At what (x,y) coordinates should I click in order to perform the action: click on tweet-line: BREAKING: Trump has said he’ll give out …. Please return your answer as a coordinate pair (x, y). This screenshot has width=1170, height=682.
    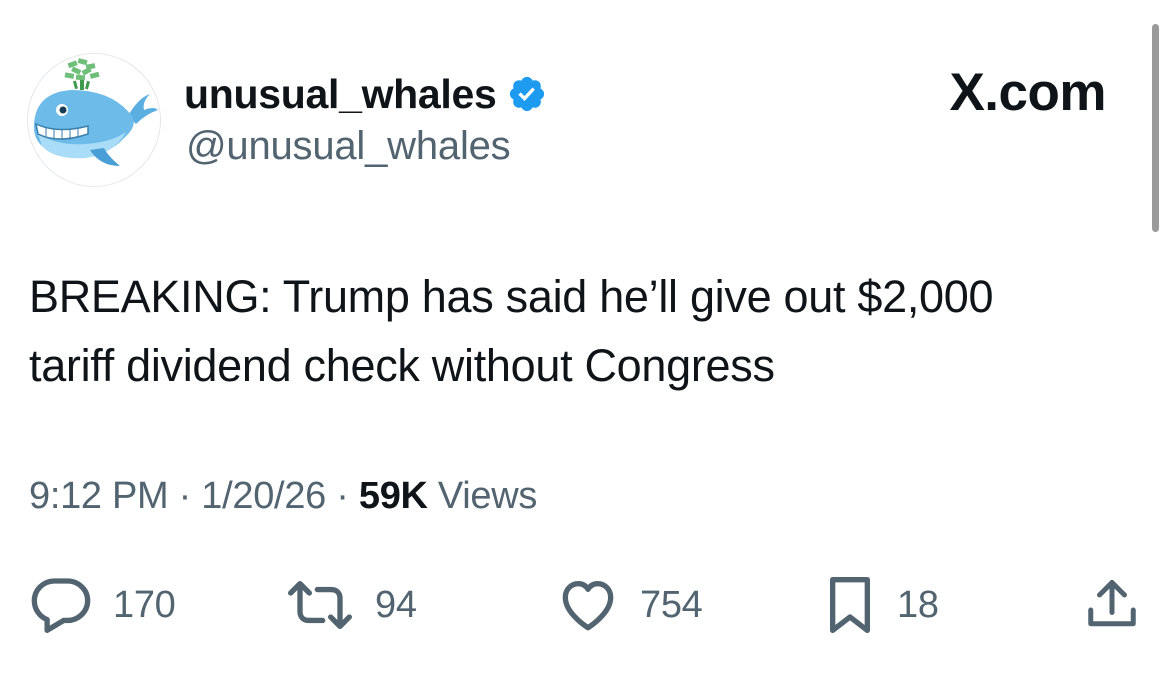
    Looking at the image, I should click on (511, 296).